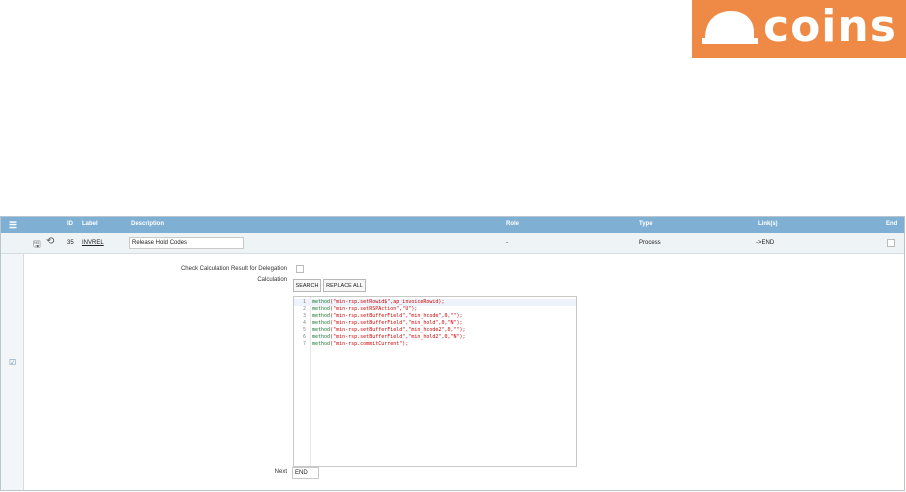 The image size is (906, 492). I want to click on undo-icon: ⟲, so click(50, 241).